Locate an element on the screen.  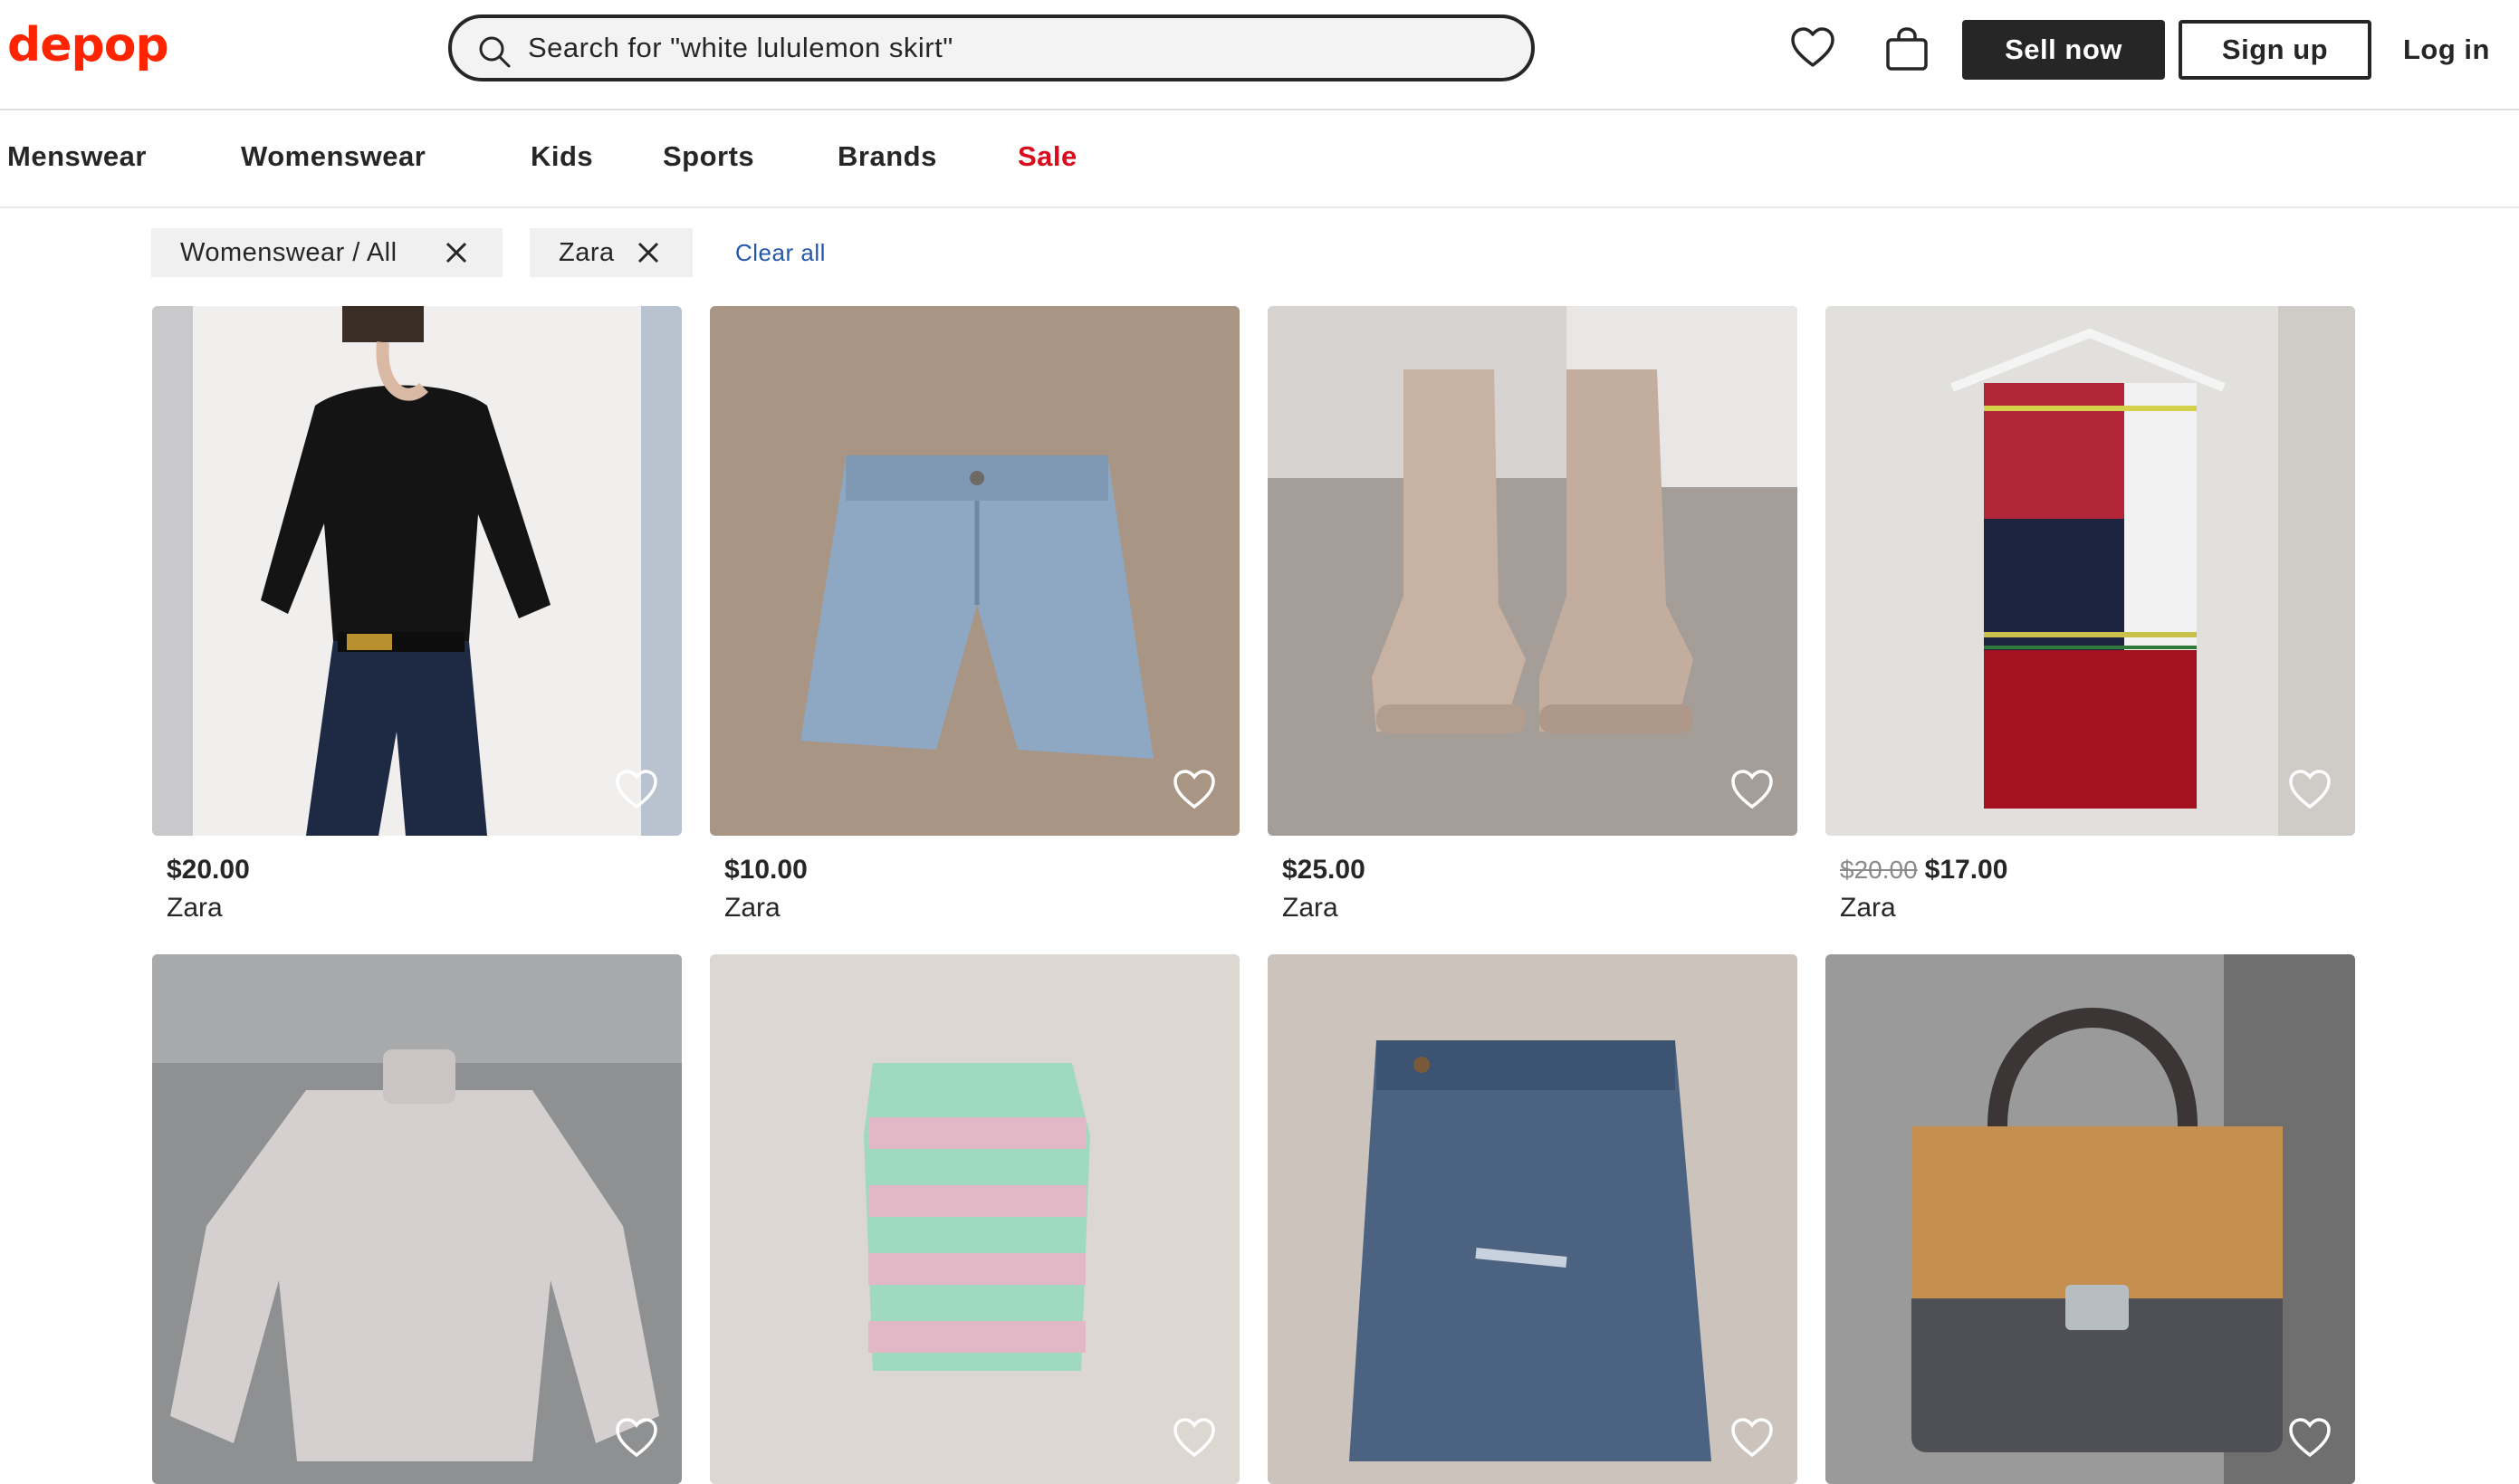
sign-up-button: Sign up is located at coordinates (2275, 50).